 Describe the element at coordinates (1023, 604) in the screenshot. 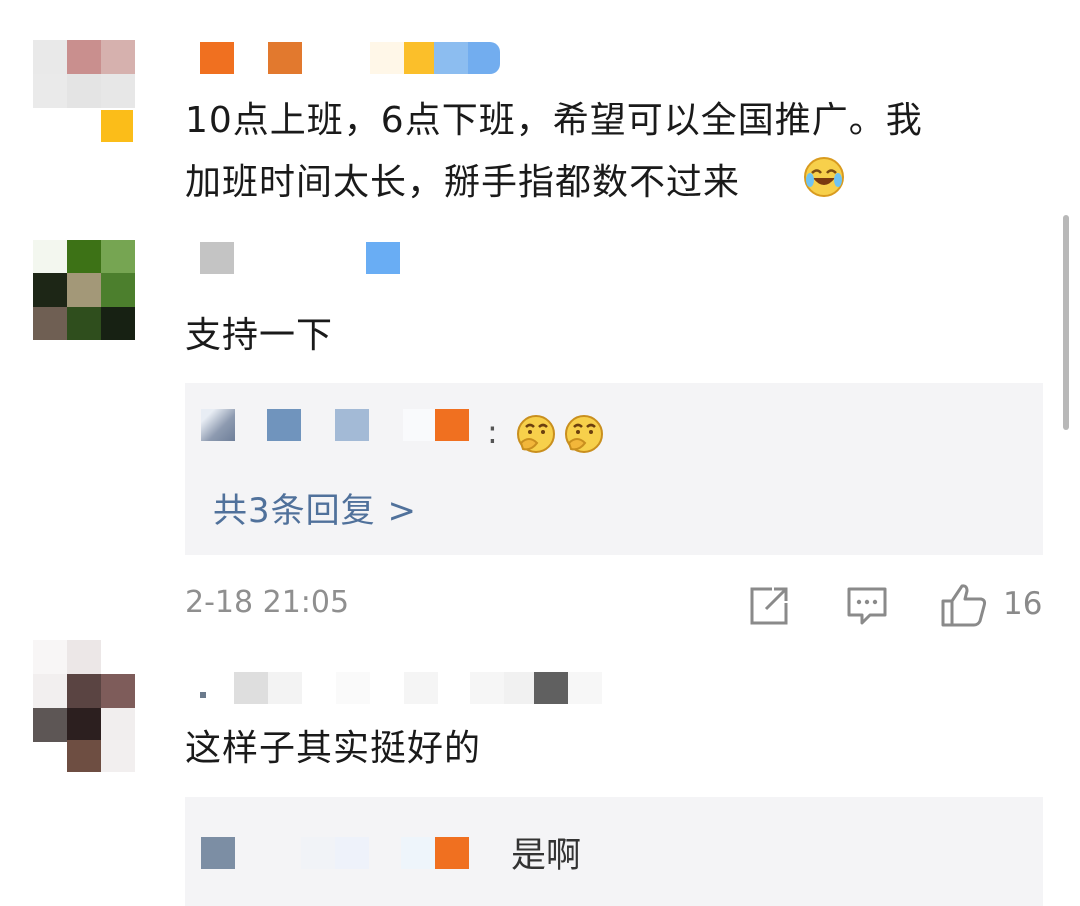

I see `like-count: 16` at that location.